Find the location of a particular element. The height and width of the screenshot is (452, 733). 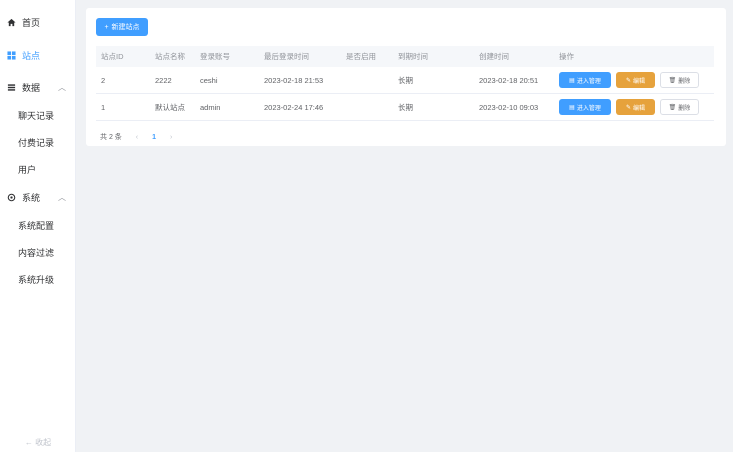

sidebar-item-chat-records: 聊天记录 is located at coordinates (38, 115).